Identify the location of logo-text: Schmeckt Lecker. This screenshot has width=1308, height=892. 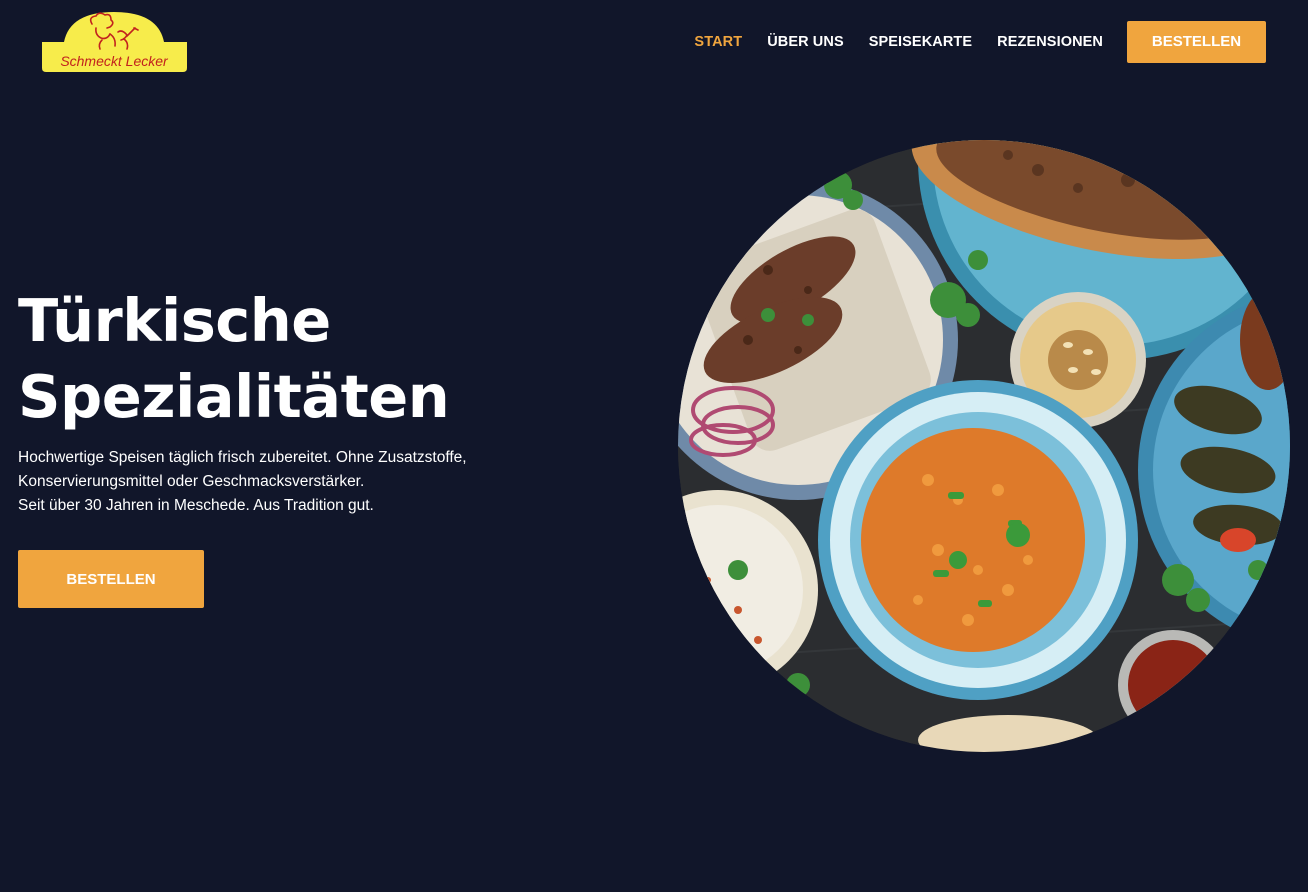
(114, 61).